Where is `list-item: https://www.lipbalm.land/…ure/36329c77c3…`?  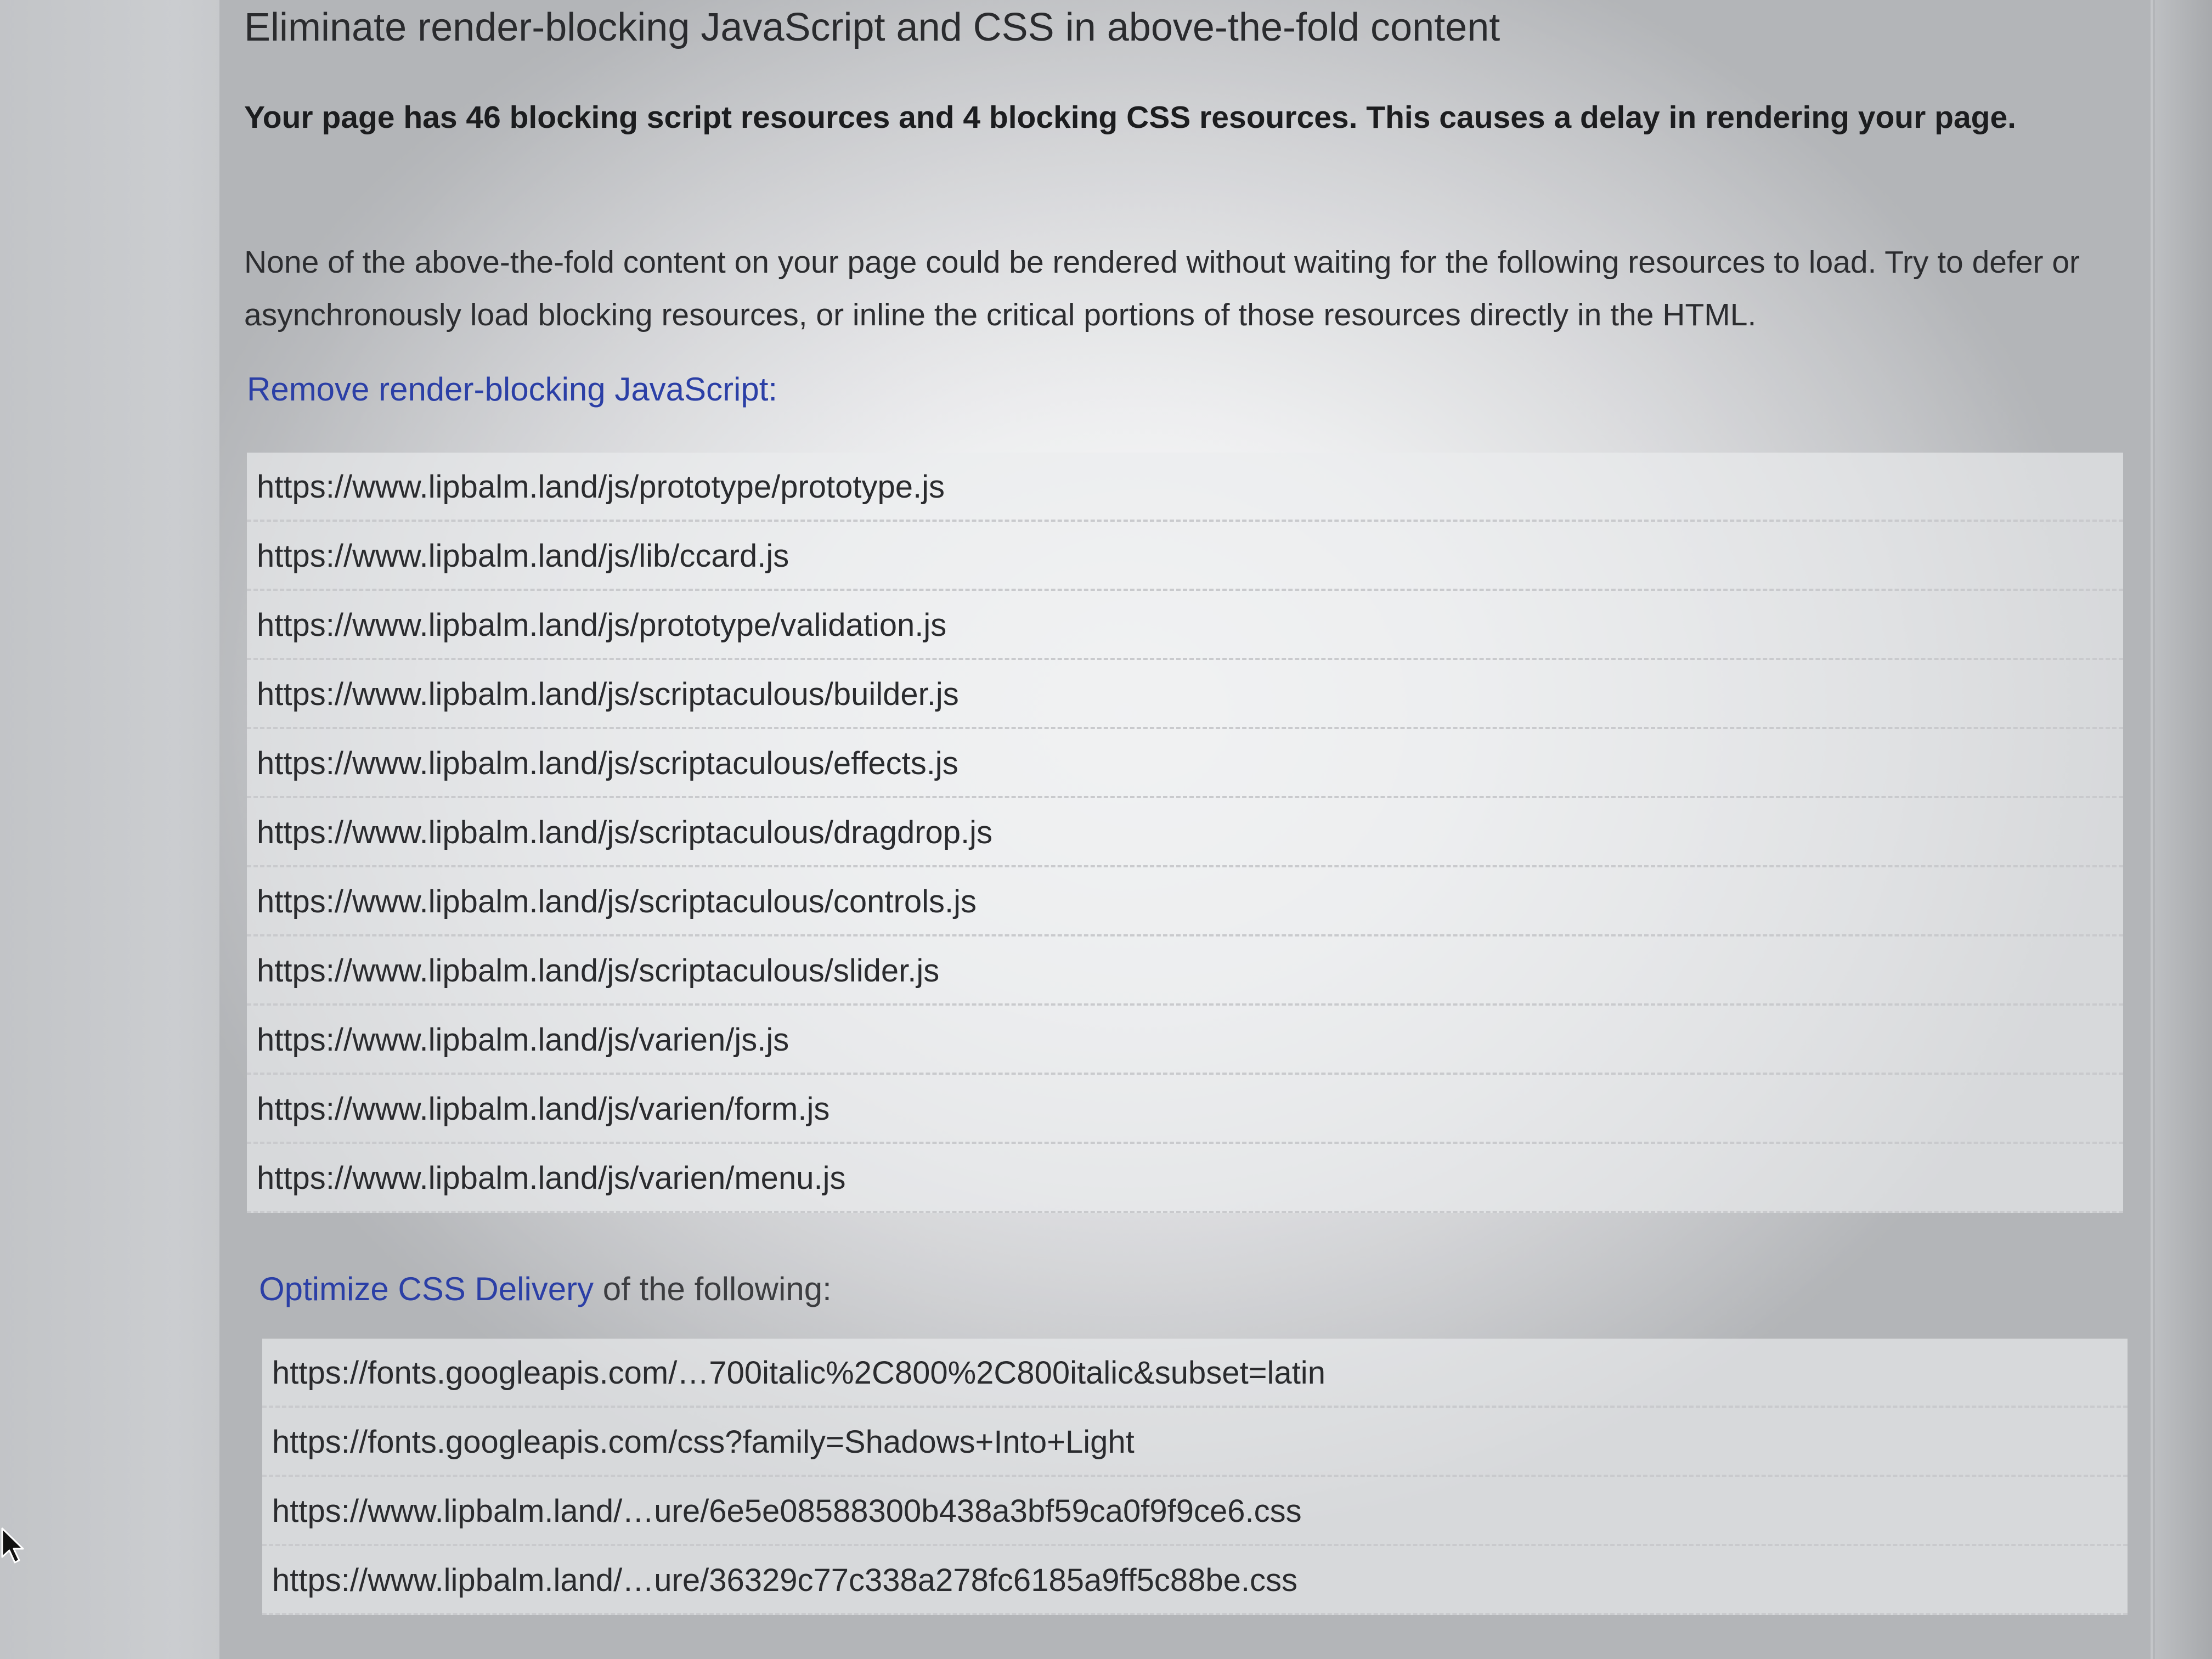
list-item: https://www.lipbalm.land/…ure/36329c77c3… is located at coordinates (1195, 1580).